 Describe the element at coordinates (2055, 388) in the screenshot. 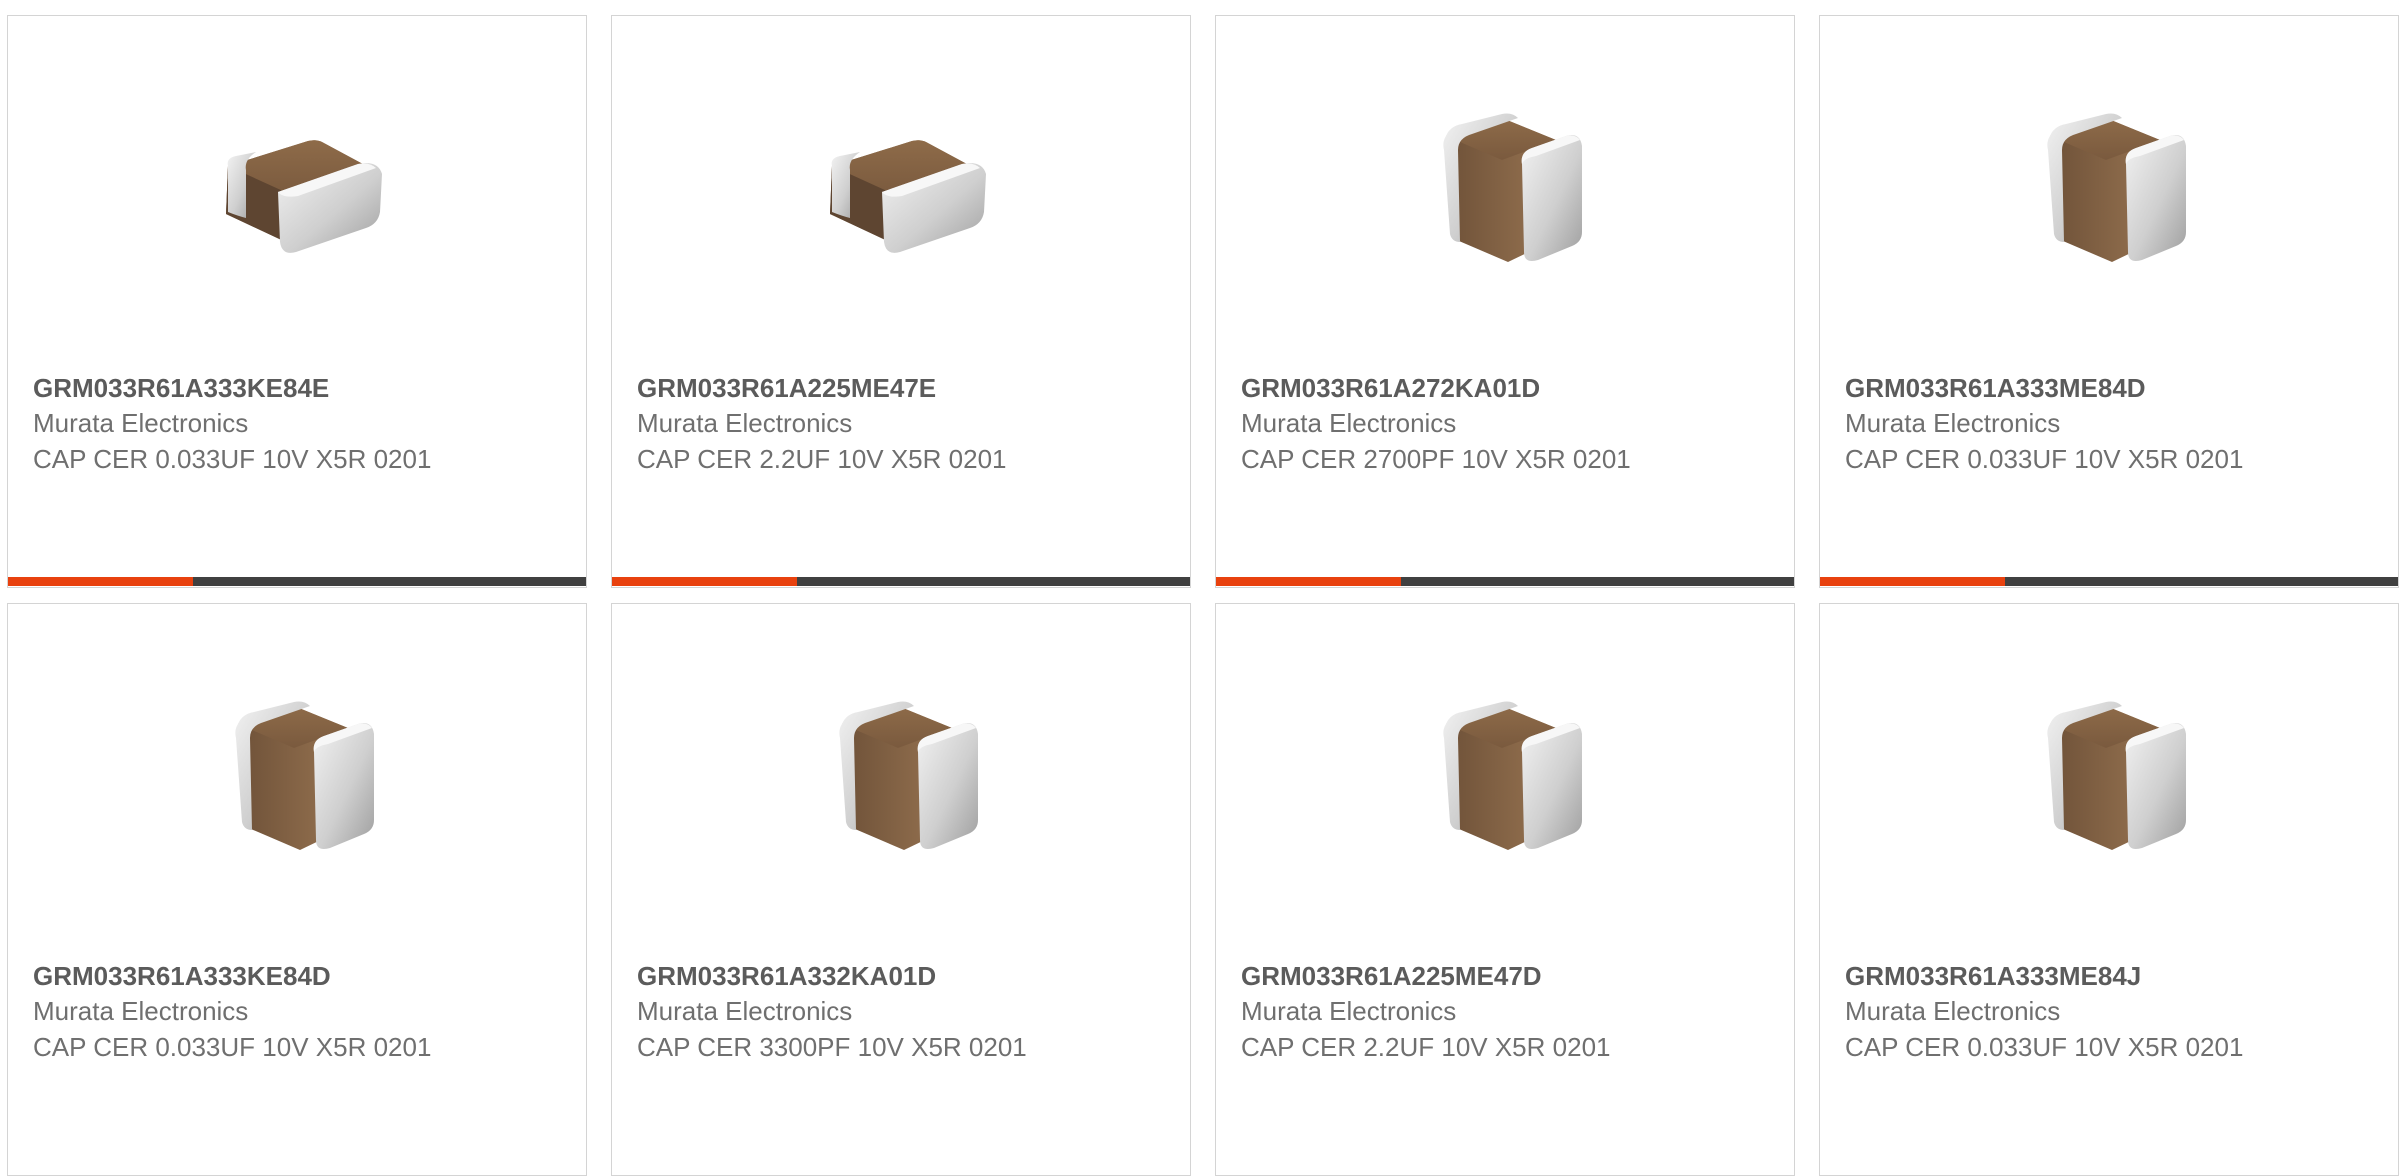

I see `part-number: GRM033R61A333ME84D` at that location.